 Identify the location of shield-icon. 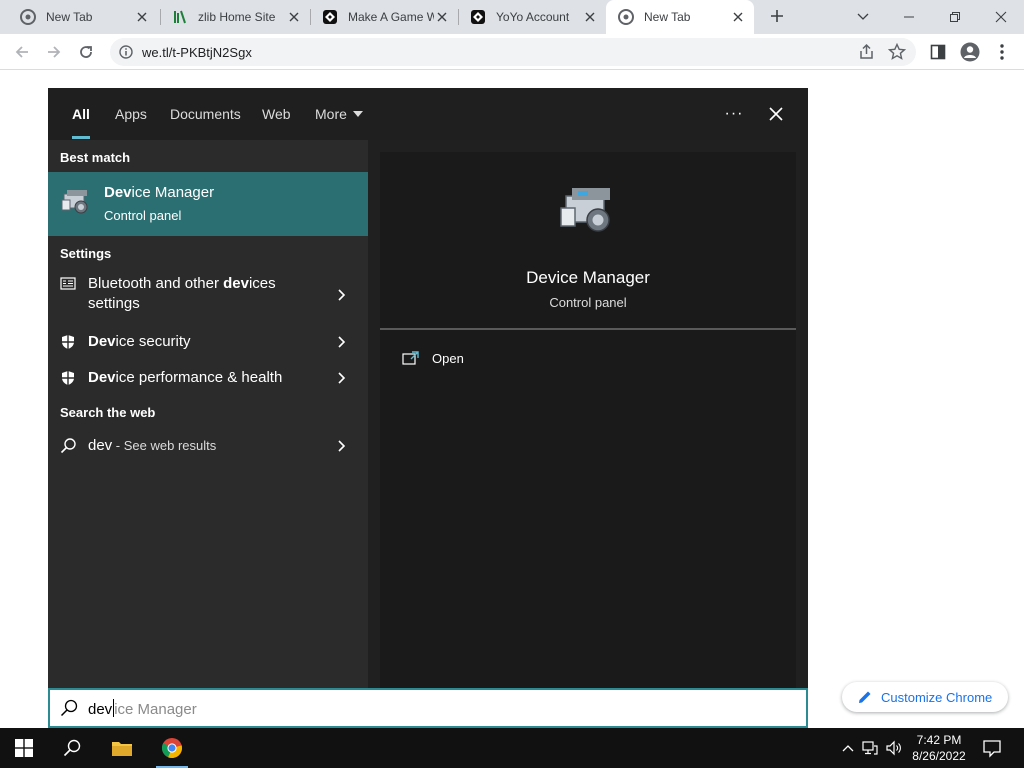
(68, 378).